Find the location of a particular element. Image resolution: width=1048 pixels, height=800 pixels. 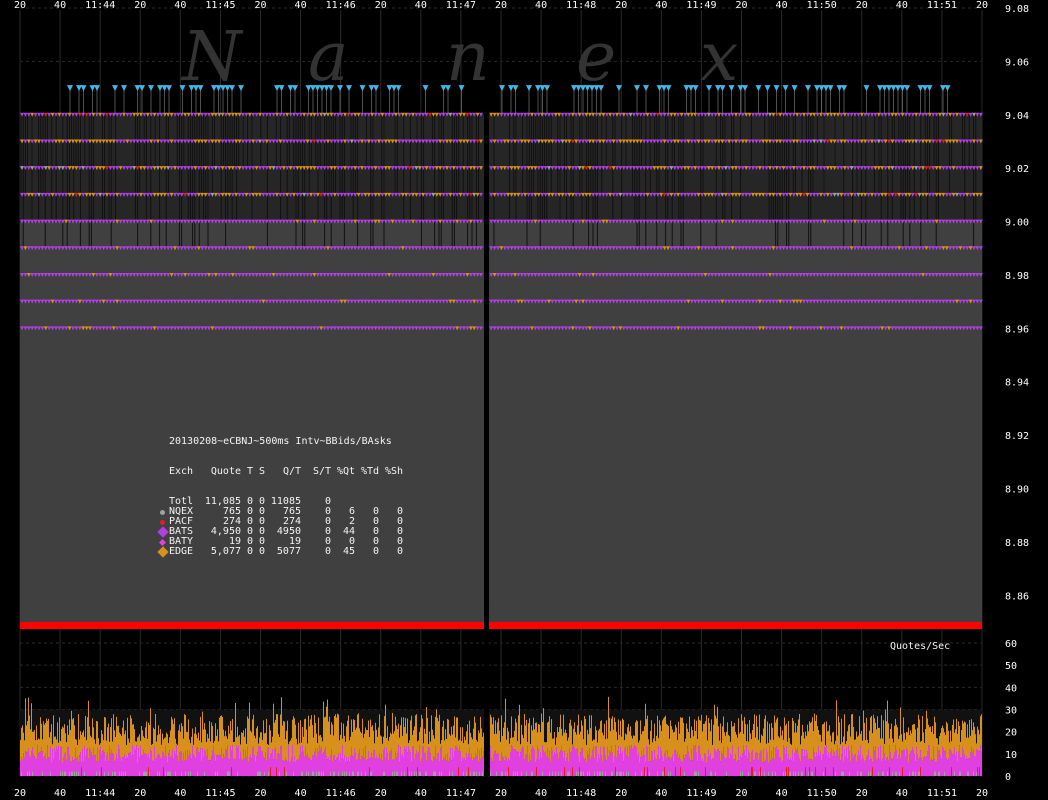

xtick-top: 20 is located at coordinates (260, 5).